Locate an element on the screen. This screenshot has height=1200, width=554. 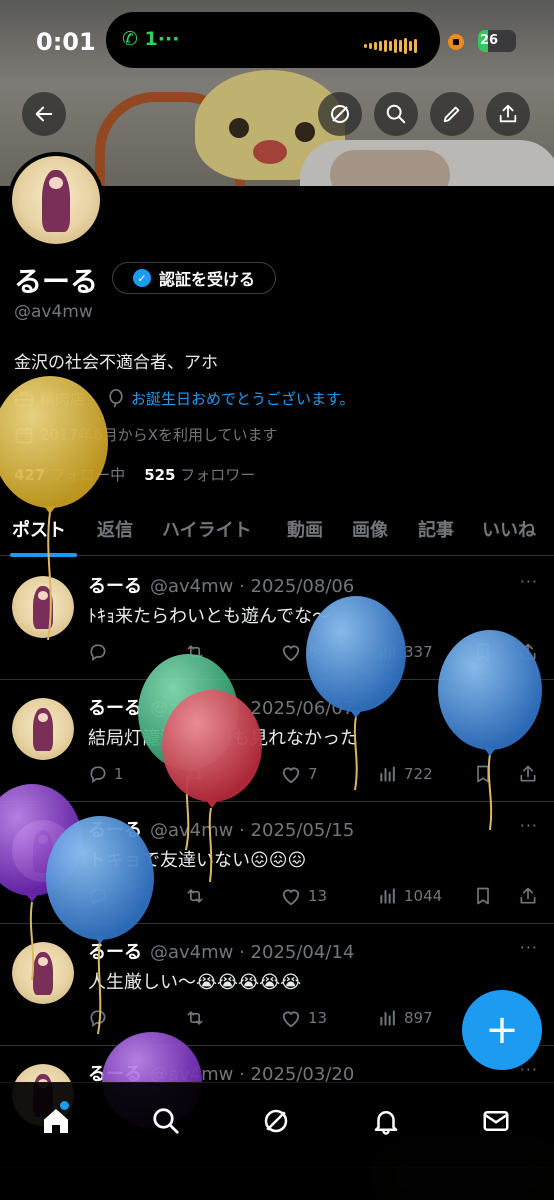
edit-button is located at coordinates (452, 114).